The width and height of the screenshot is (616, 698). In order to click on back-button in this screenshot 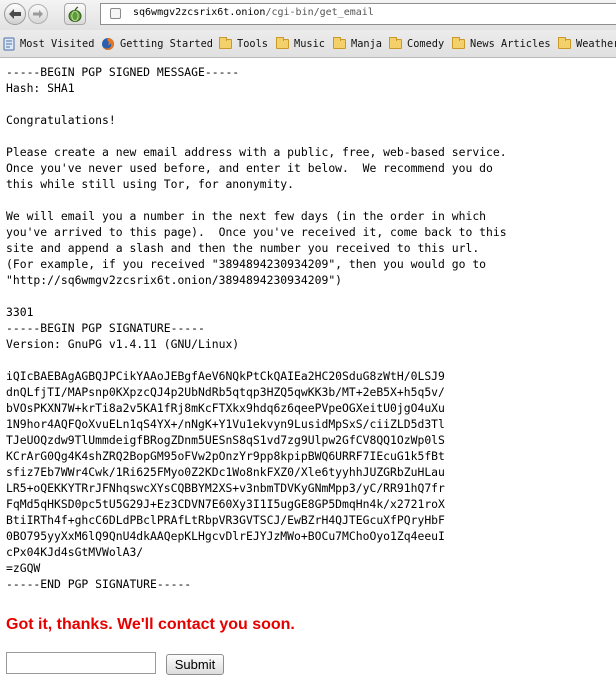, I will do `click(15, 14)`.